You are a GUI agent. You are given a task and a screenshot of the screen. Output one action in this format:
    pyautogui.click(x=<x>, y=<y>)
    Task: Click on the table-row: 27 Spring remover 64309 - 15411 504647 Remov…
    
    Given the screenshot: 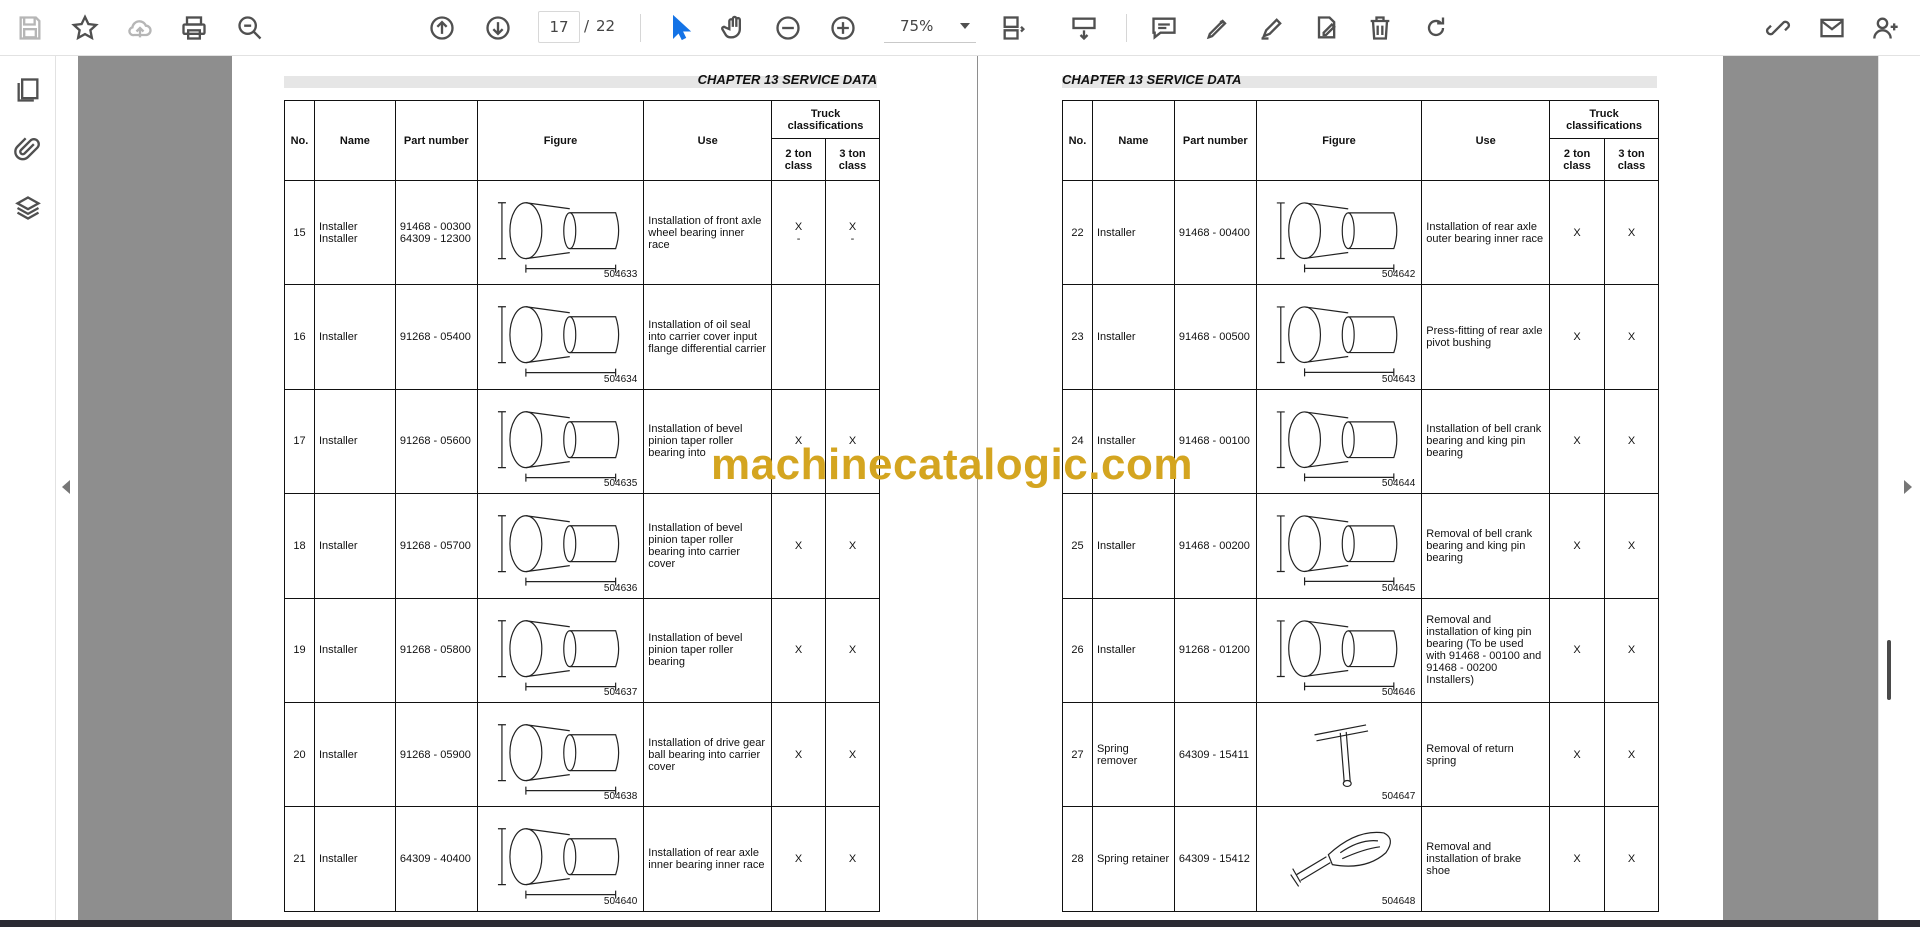 What is the action you would take?
    pyautogui.click(x=1360, y=754)
    